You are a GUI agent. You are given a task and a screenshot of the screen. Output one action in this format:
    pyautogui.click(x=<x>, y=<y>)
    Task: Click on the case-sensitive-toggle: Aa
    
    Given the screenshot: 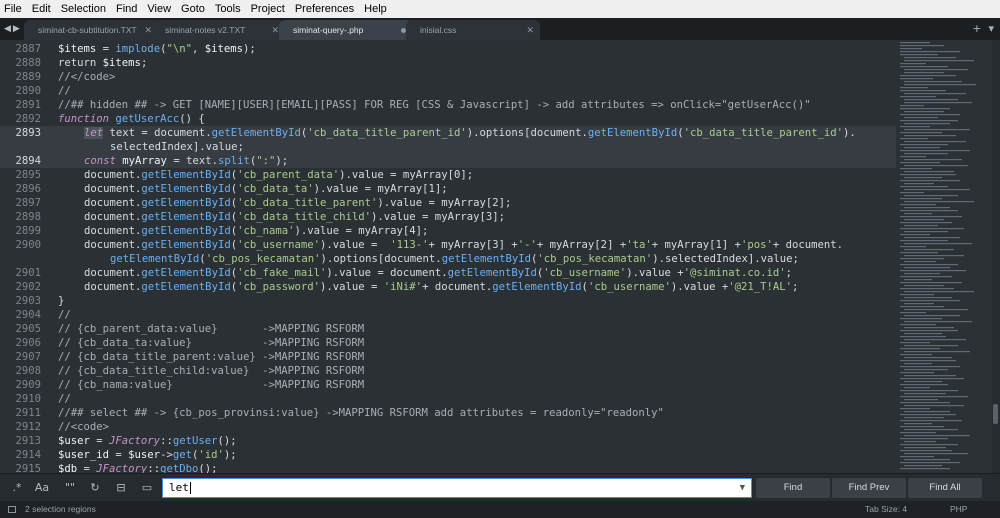 What is the action you would take?
    pyautogui.click(x=42, y=488)
    